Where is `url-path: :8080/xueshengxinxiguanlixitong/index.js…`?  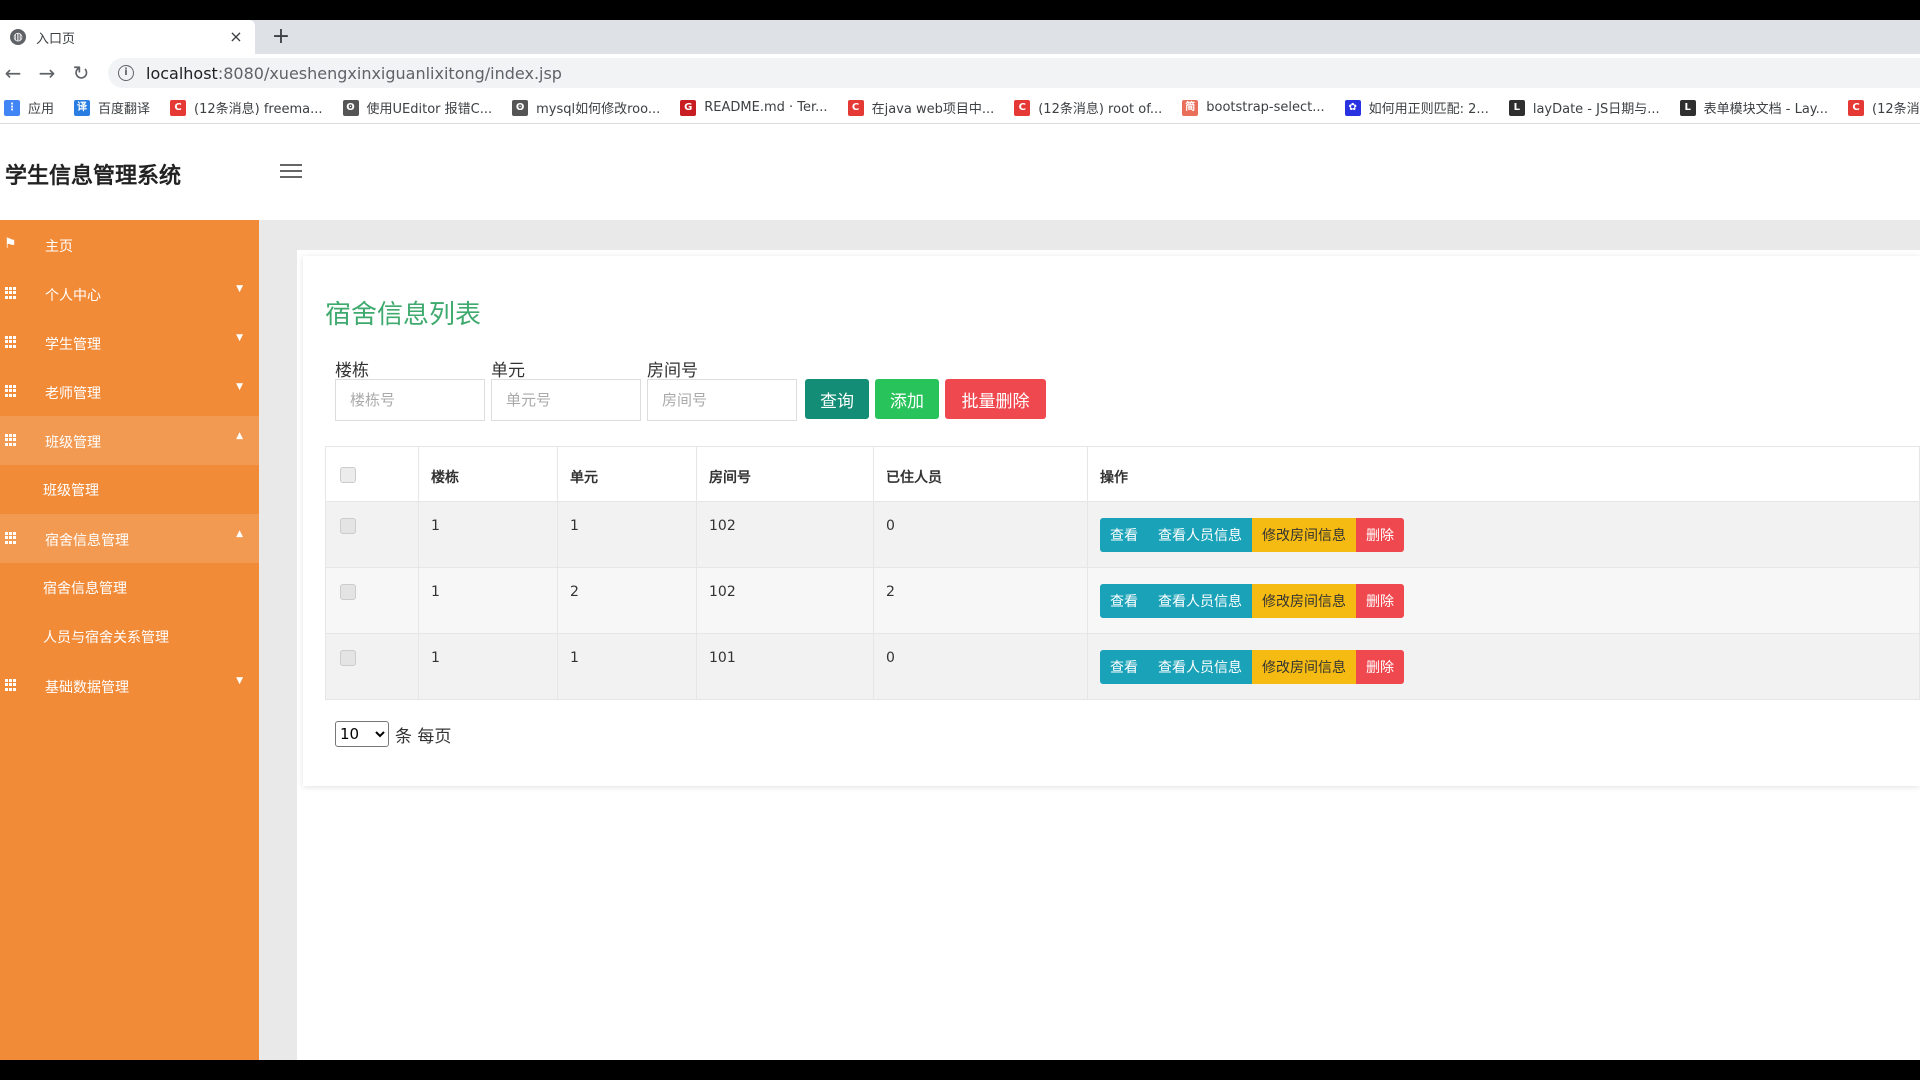 url-path: :8080/xueshengxinxiguanlixitong/index.js… is located at coordinates (390, 73).